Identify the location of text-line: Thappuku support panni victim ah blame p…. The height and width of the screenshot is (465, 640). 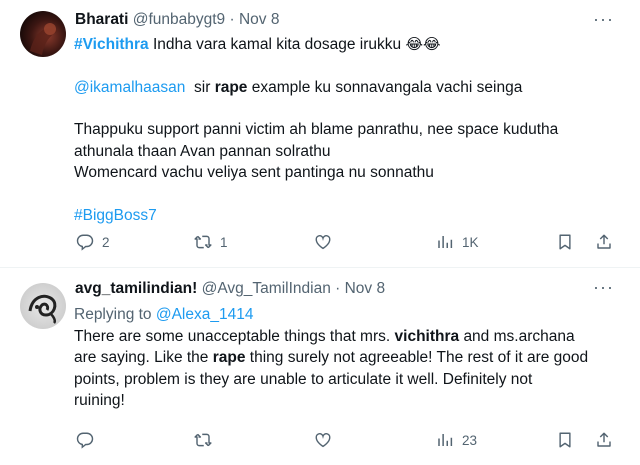
(316, 129).